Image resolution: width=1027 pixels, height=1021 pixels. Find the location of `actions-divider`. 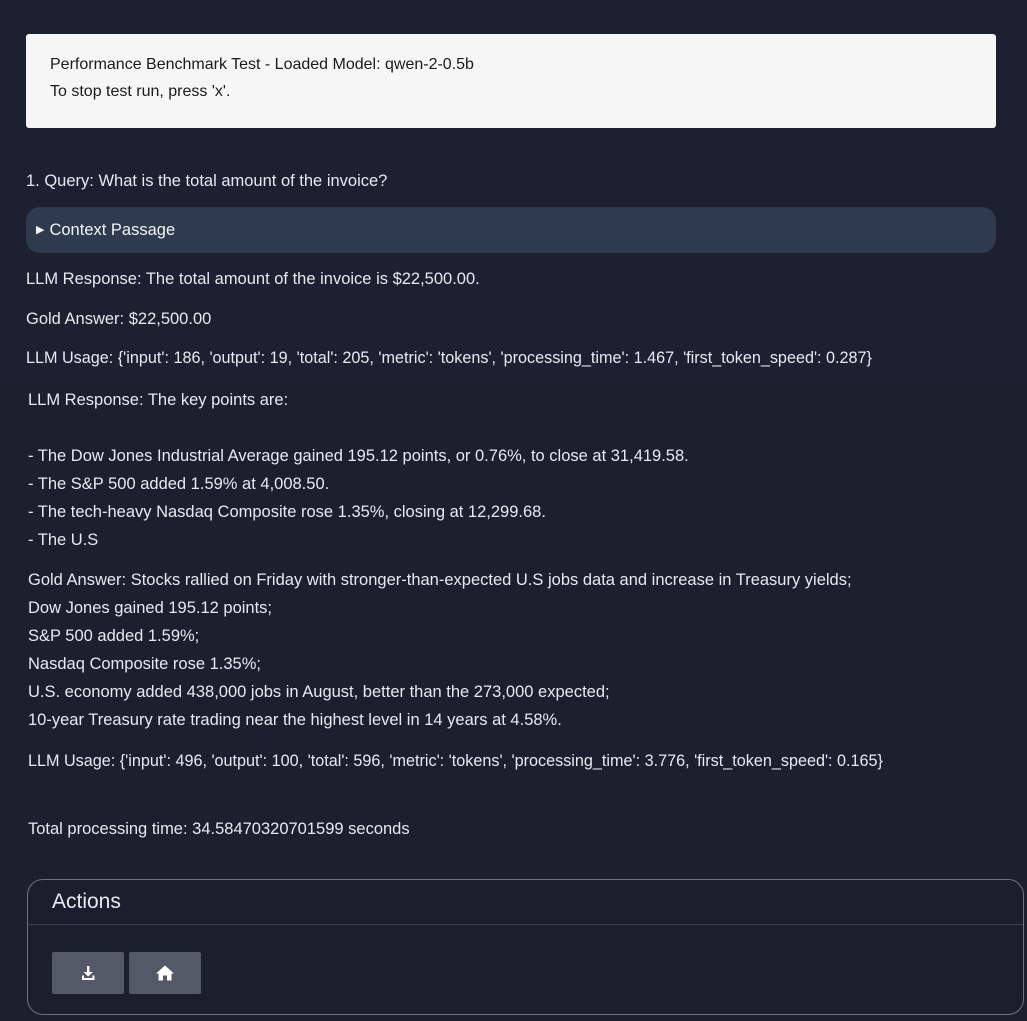

actions-divider is located at coordinates (525, 924).